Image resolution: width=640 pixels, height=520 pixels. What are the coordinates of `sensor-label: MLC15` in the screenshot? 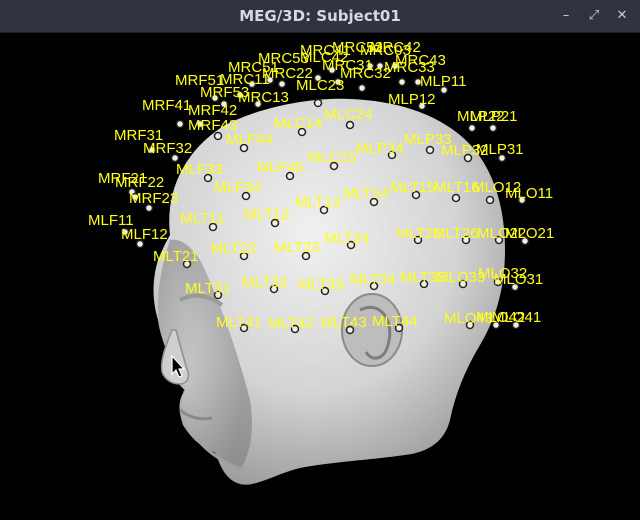 It's located at (332, 157).